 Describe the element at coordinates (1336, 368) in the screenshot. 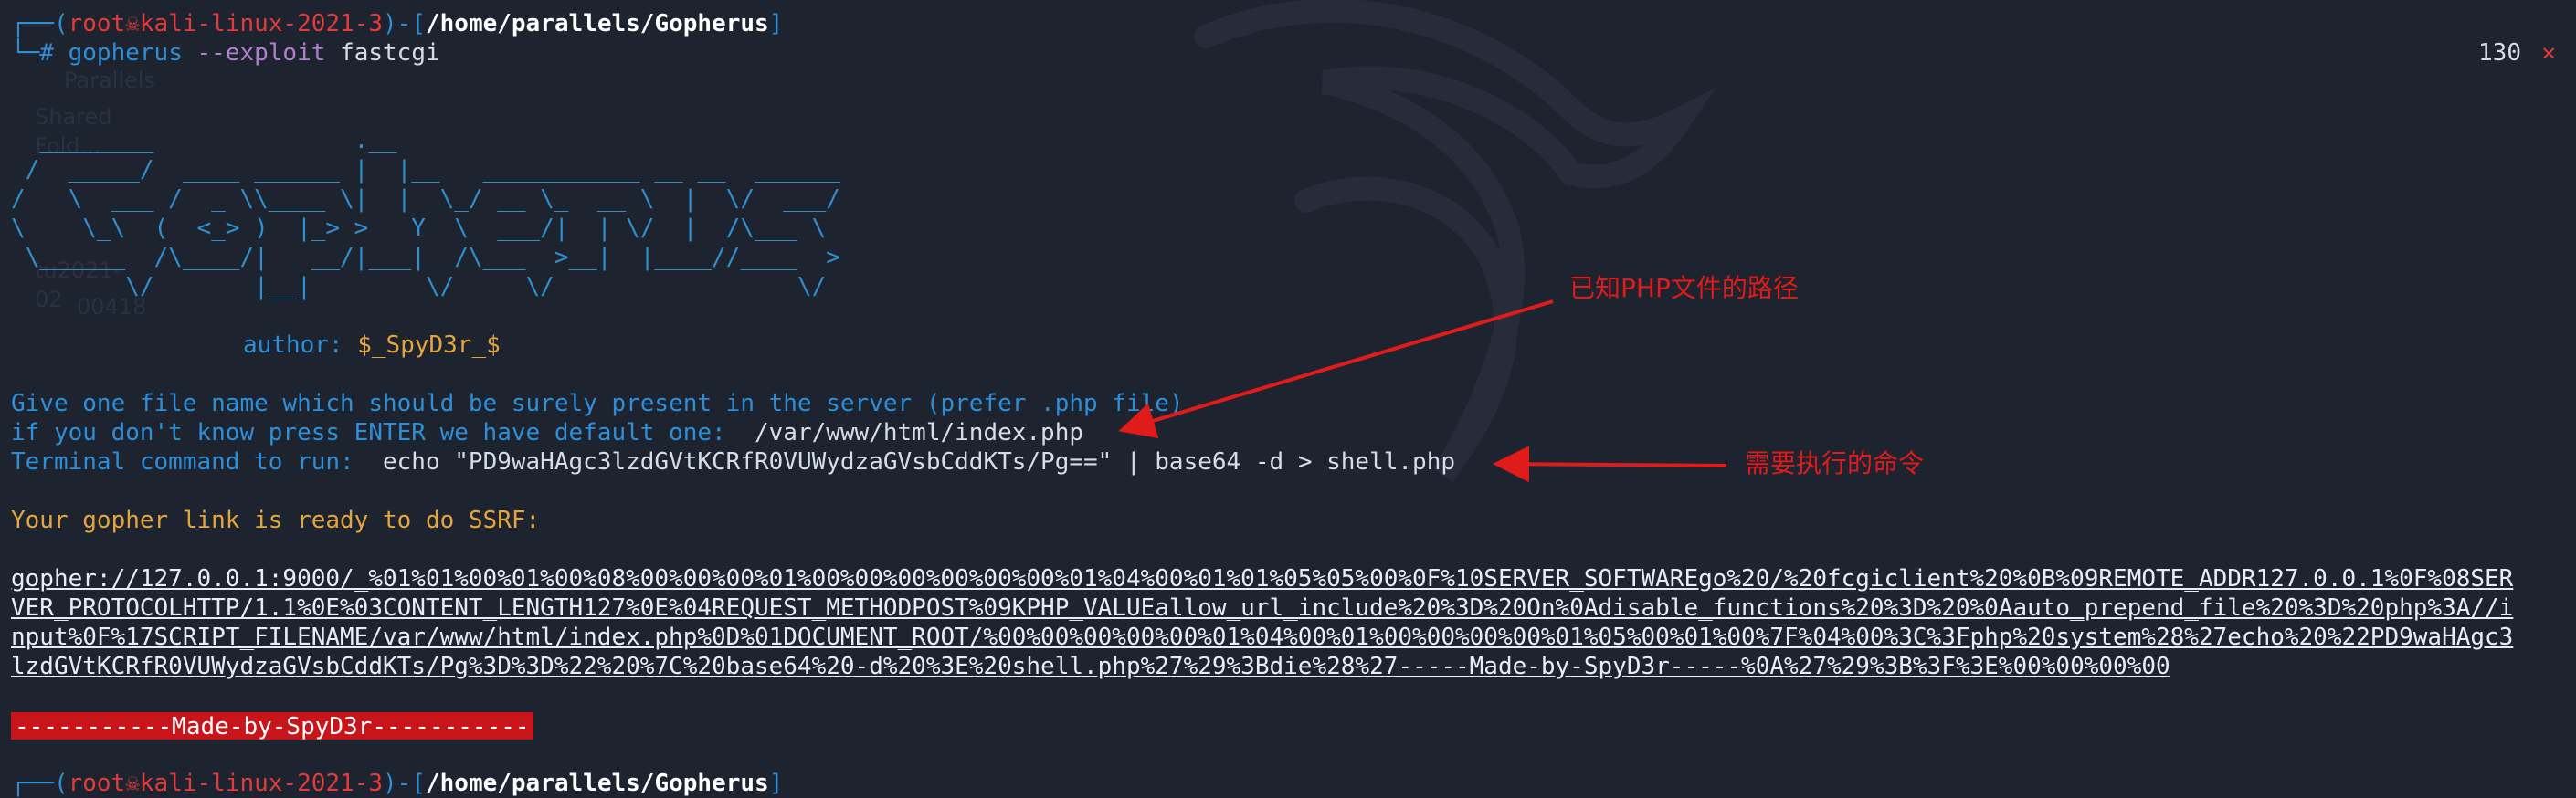

I see `arrow-to-path` at that location.